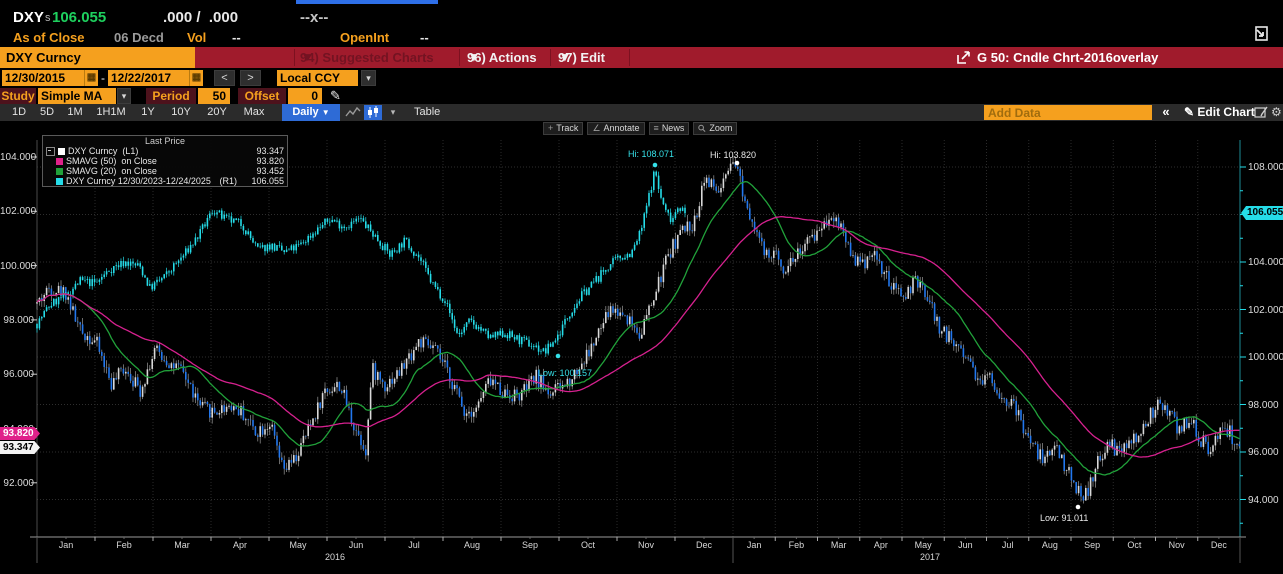 The image size is (1283, 574). I want to click on legend-item-smavg50: SMAVG (50) on Close 93.820, so click(165, 161).